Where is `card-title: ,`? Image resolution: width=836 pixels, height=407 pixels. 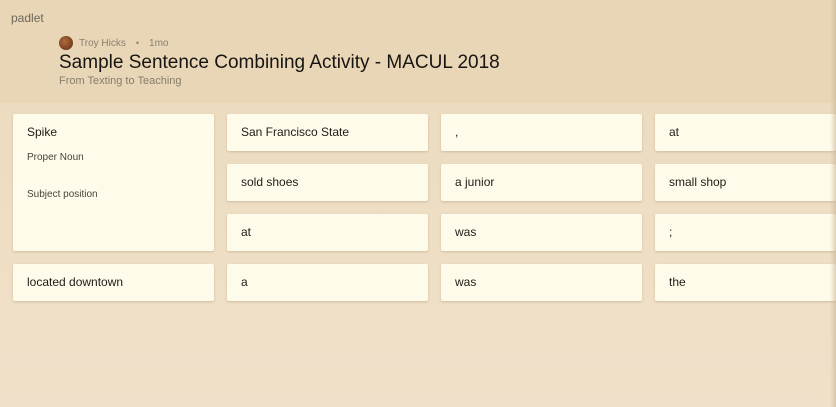 card-title: , is located at coordinates (457, 132).